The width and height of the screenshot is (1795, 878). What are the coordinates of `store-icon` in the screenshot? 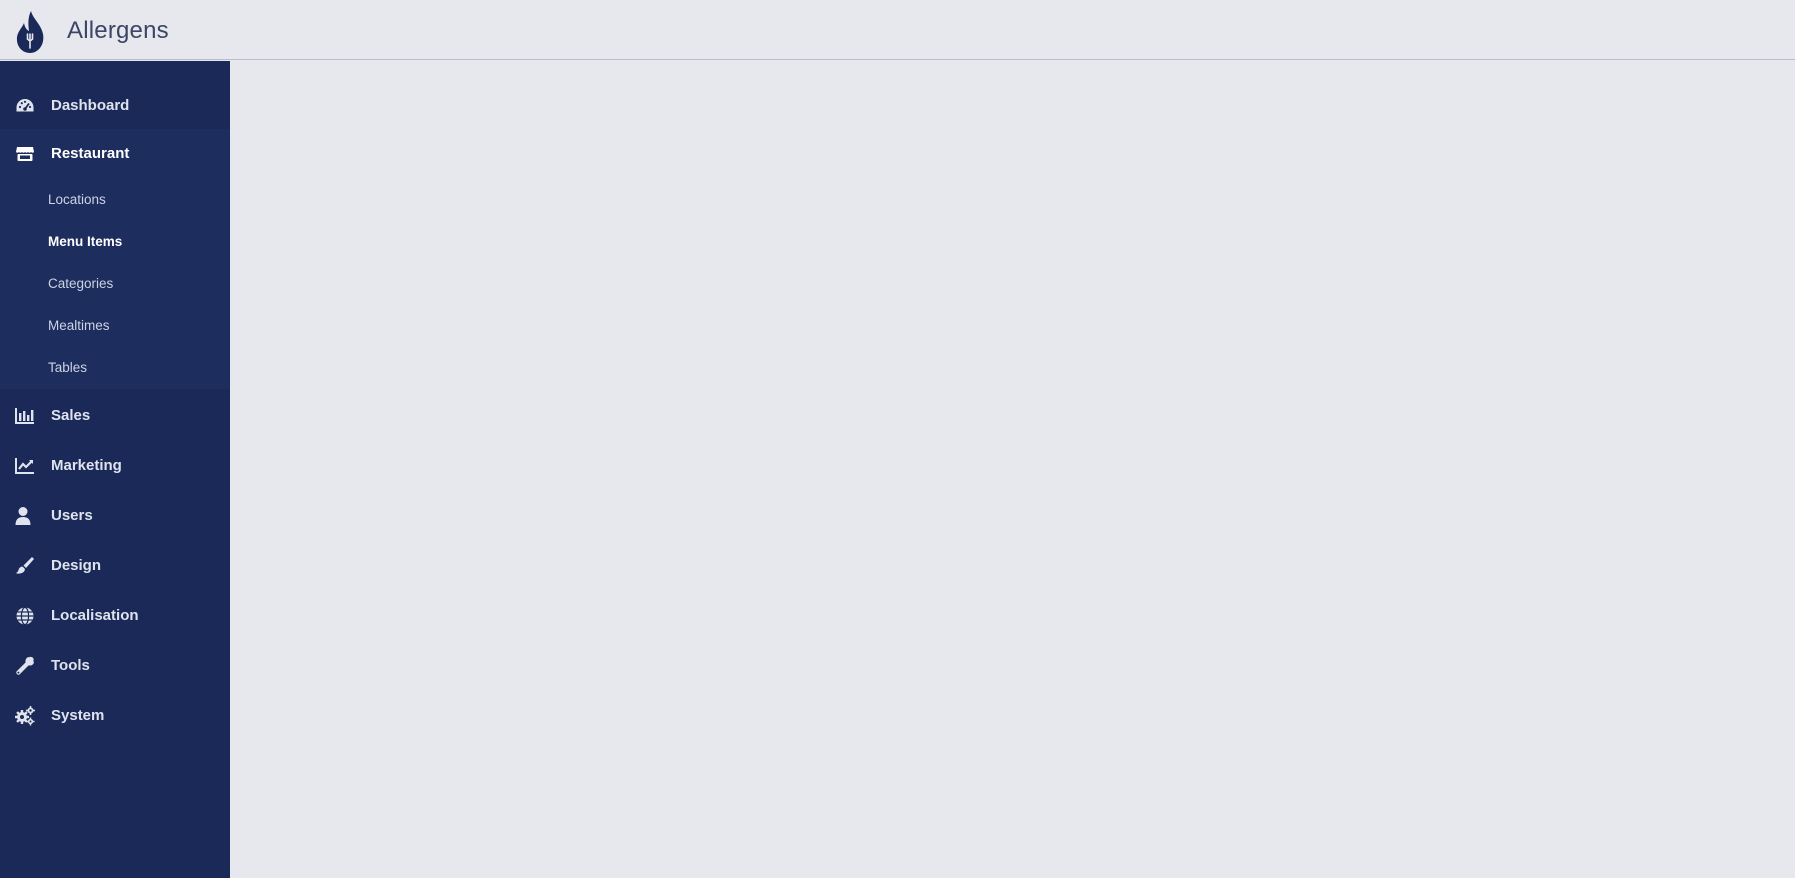 It's located at (25, 154).